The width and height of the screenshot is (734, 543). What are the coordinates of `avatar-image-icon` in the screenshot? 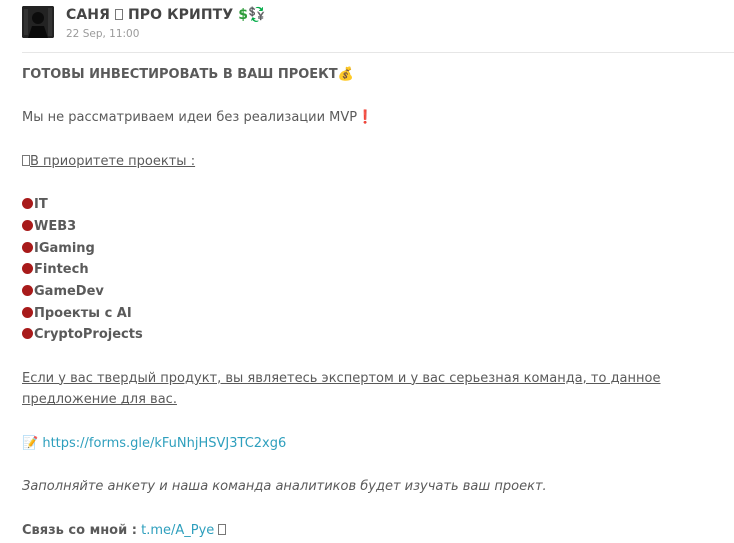 It's located at (38, 22).